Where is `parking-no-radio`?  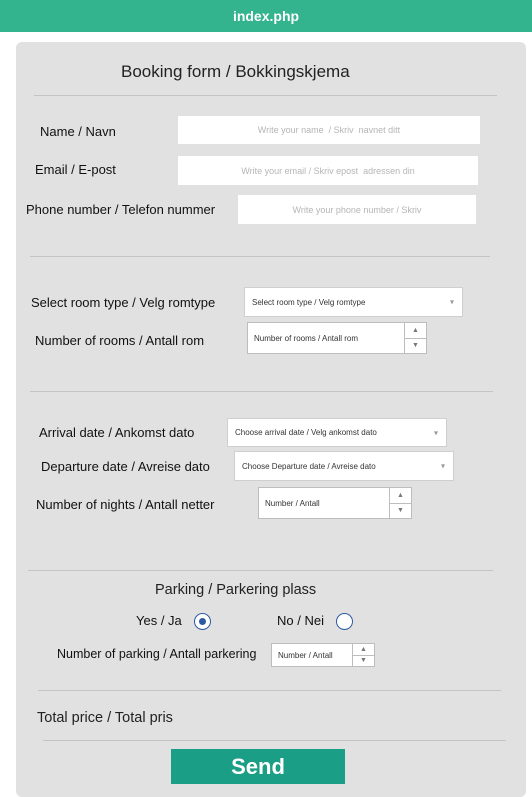
parking-no-radio is located at coordinates (344, 621).